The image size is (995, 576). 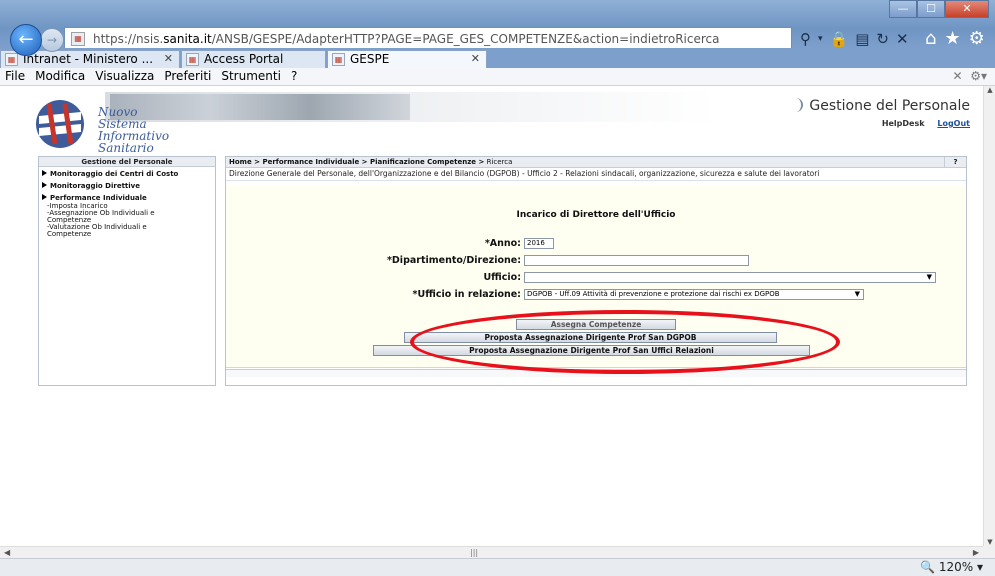 I want to click on zoom-level: 🔍 120% ▾, so click(x=951, y=567).